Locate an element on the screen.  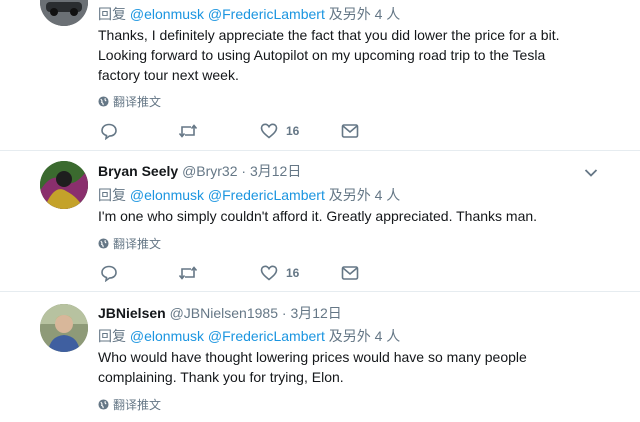
more-options-button is located at coordinates (592, 171).